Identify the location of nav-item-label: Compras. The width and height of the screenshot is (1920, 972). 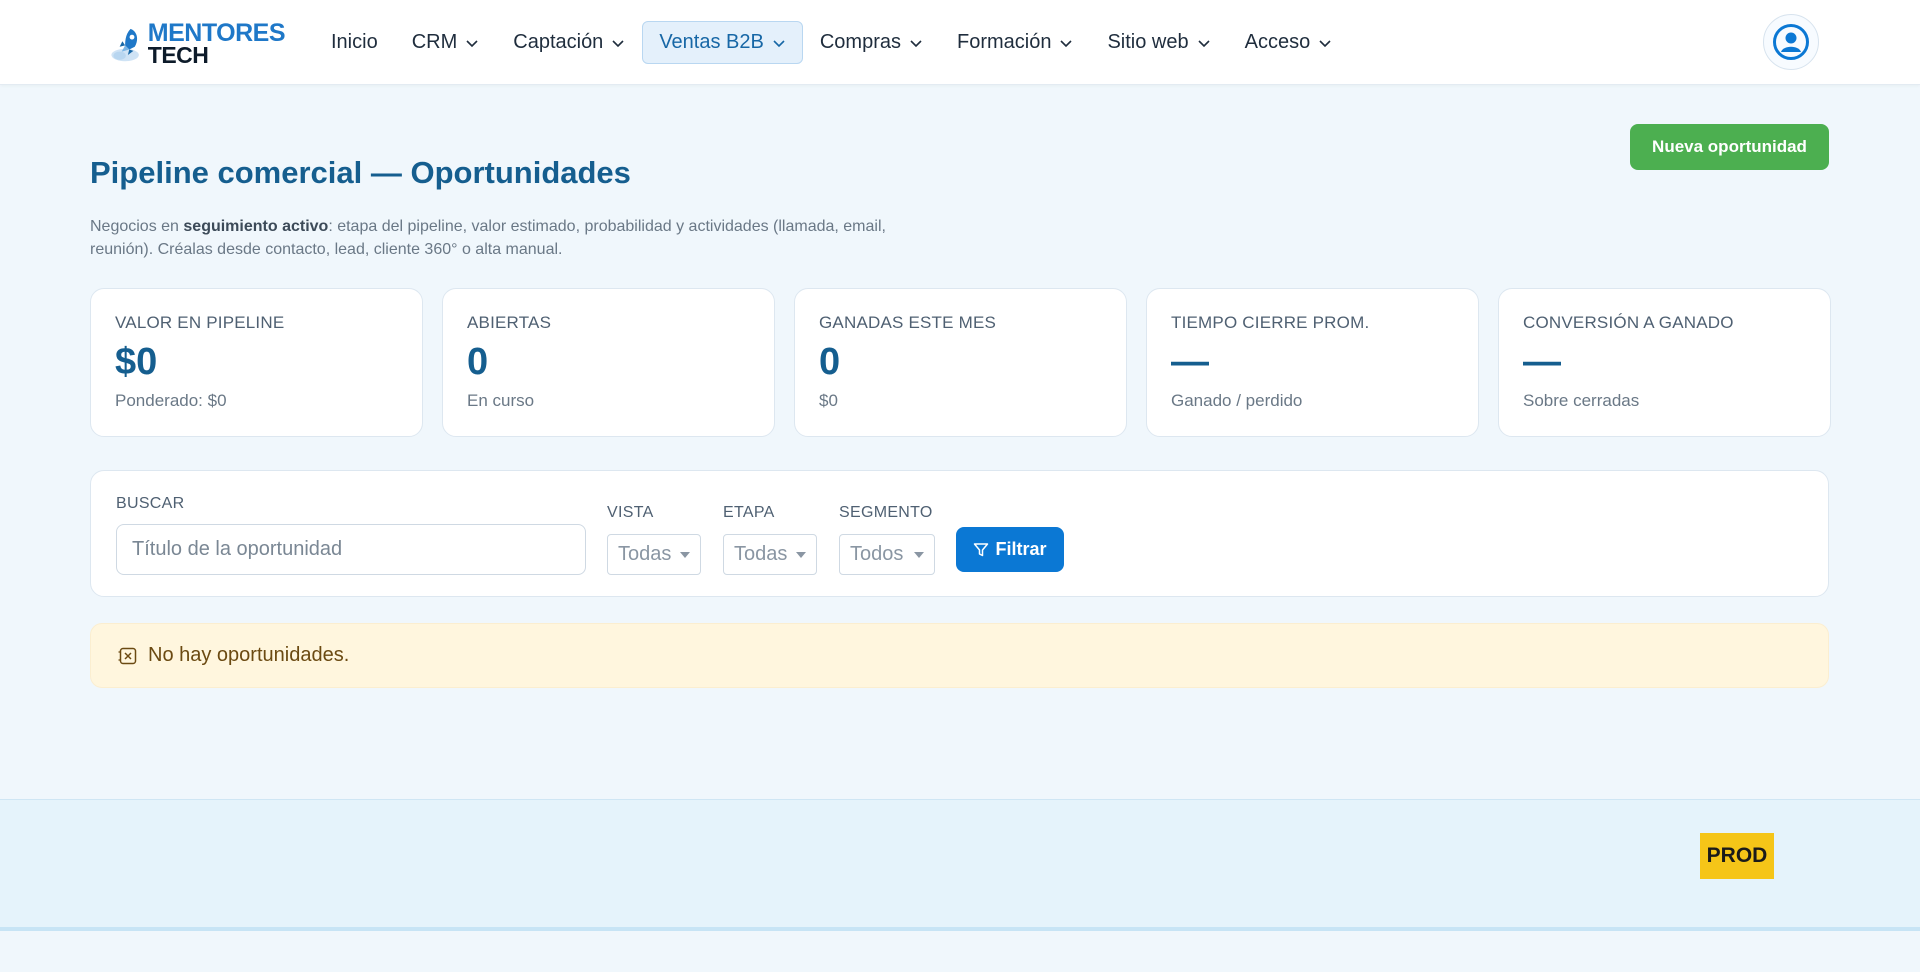
(860, 42).